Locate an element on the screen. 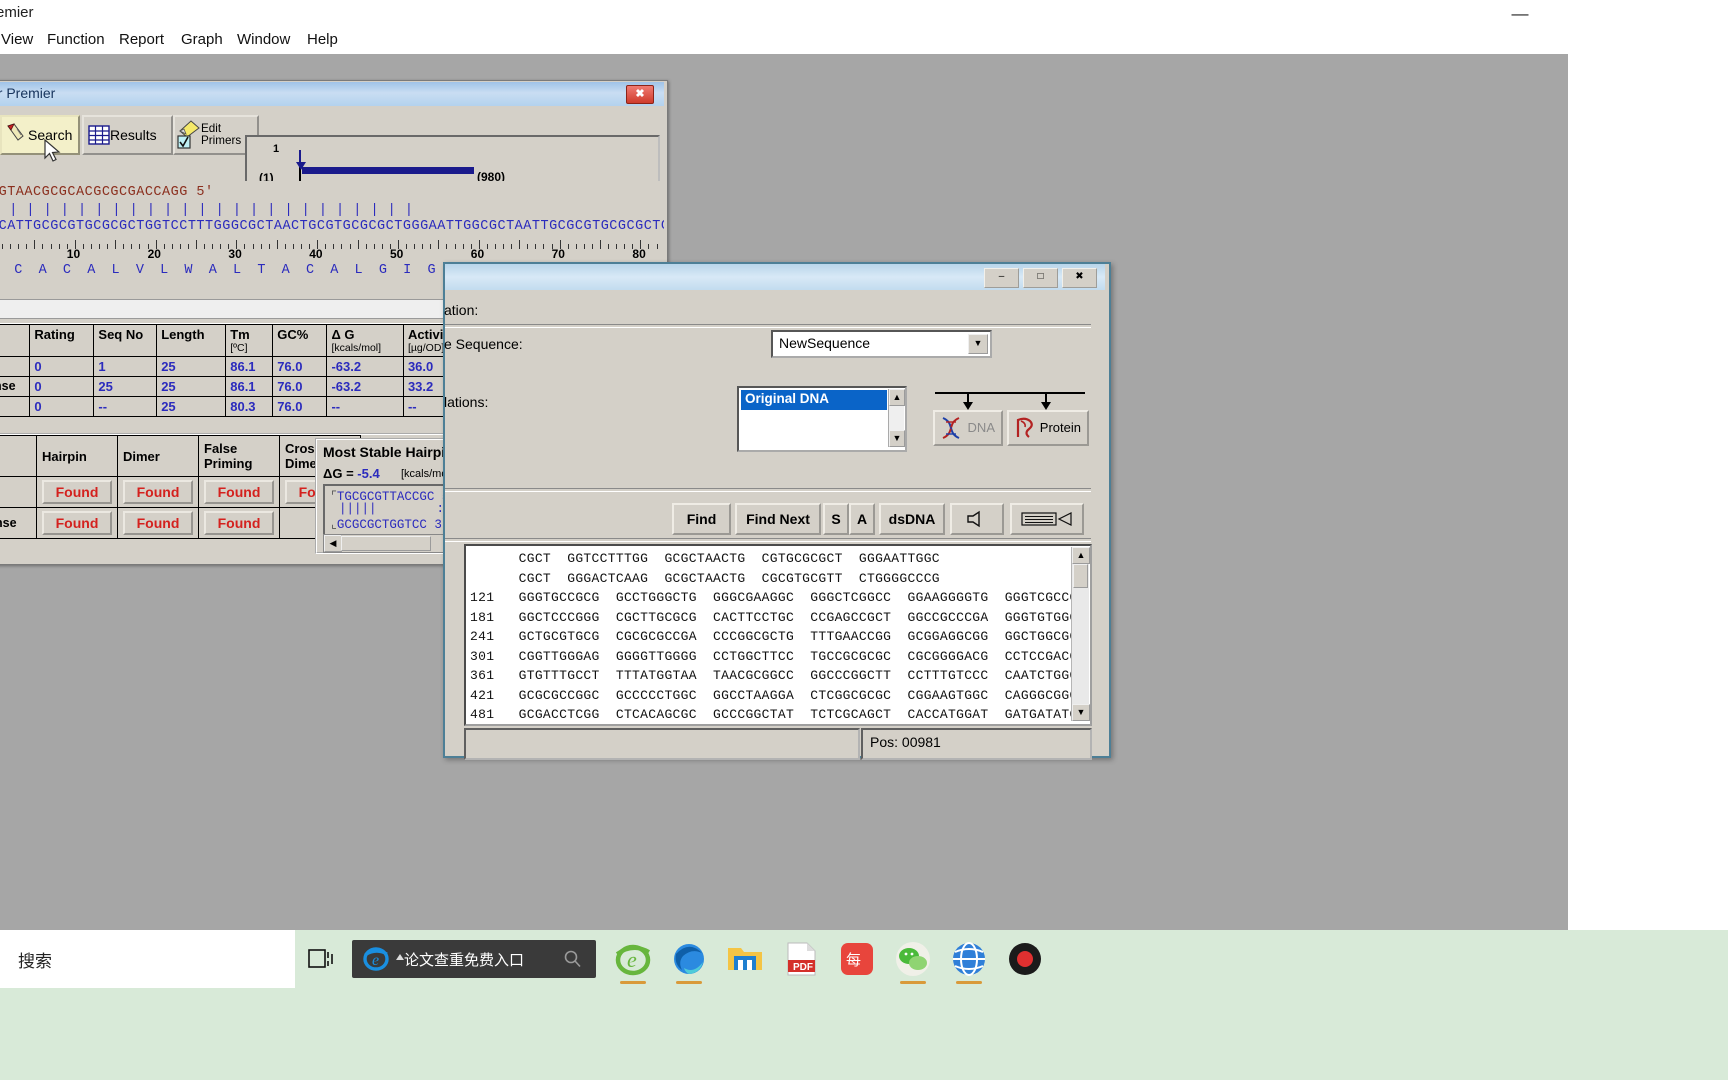 The image size is (1728, 1080). find-toolbar: Find Find Next S A dsDNA is located at coordinates (768, 517).